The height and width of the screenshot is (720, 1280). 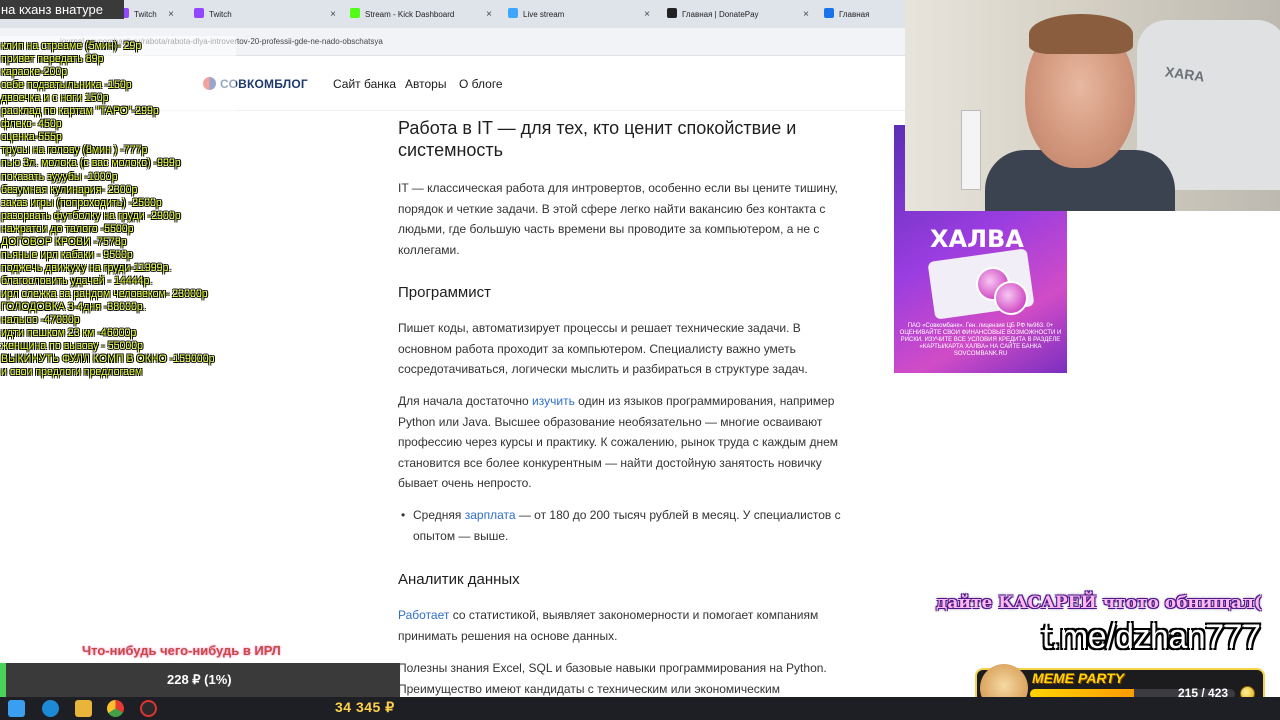 What do you see at coordinates (553, 401) in the screenshot?
I see `link-learn: изучить` at bounding box center [553, 401].